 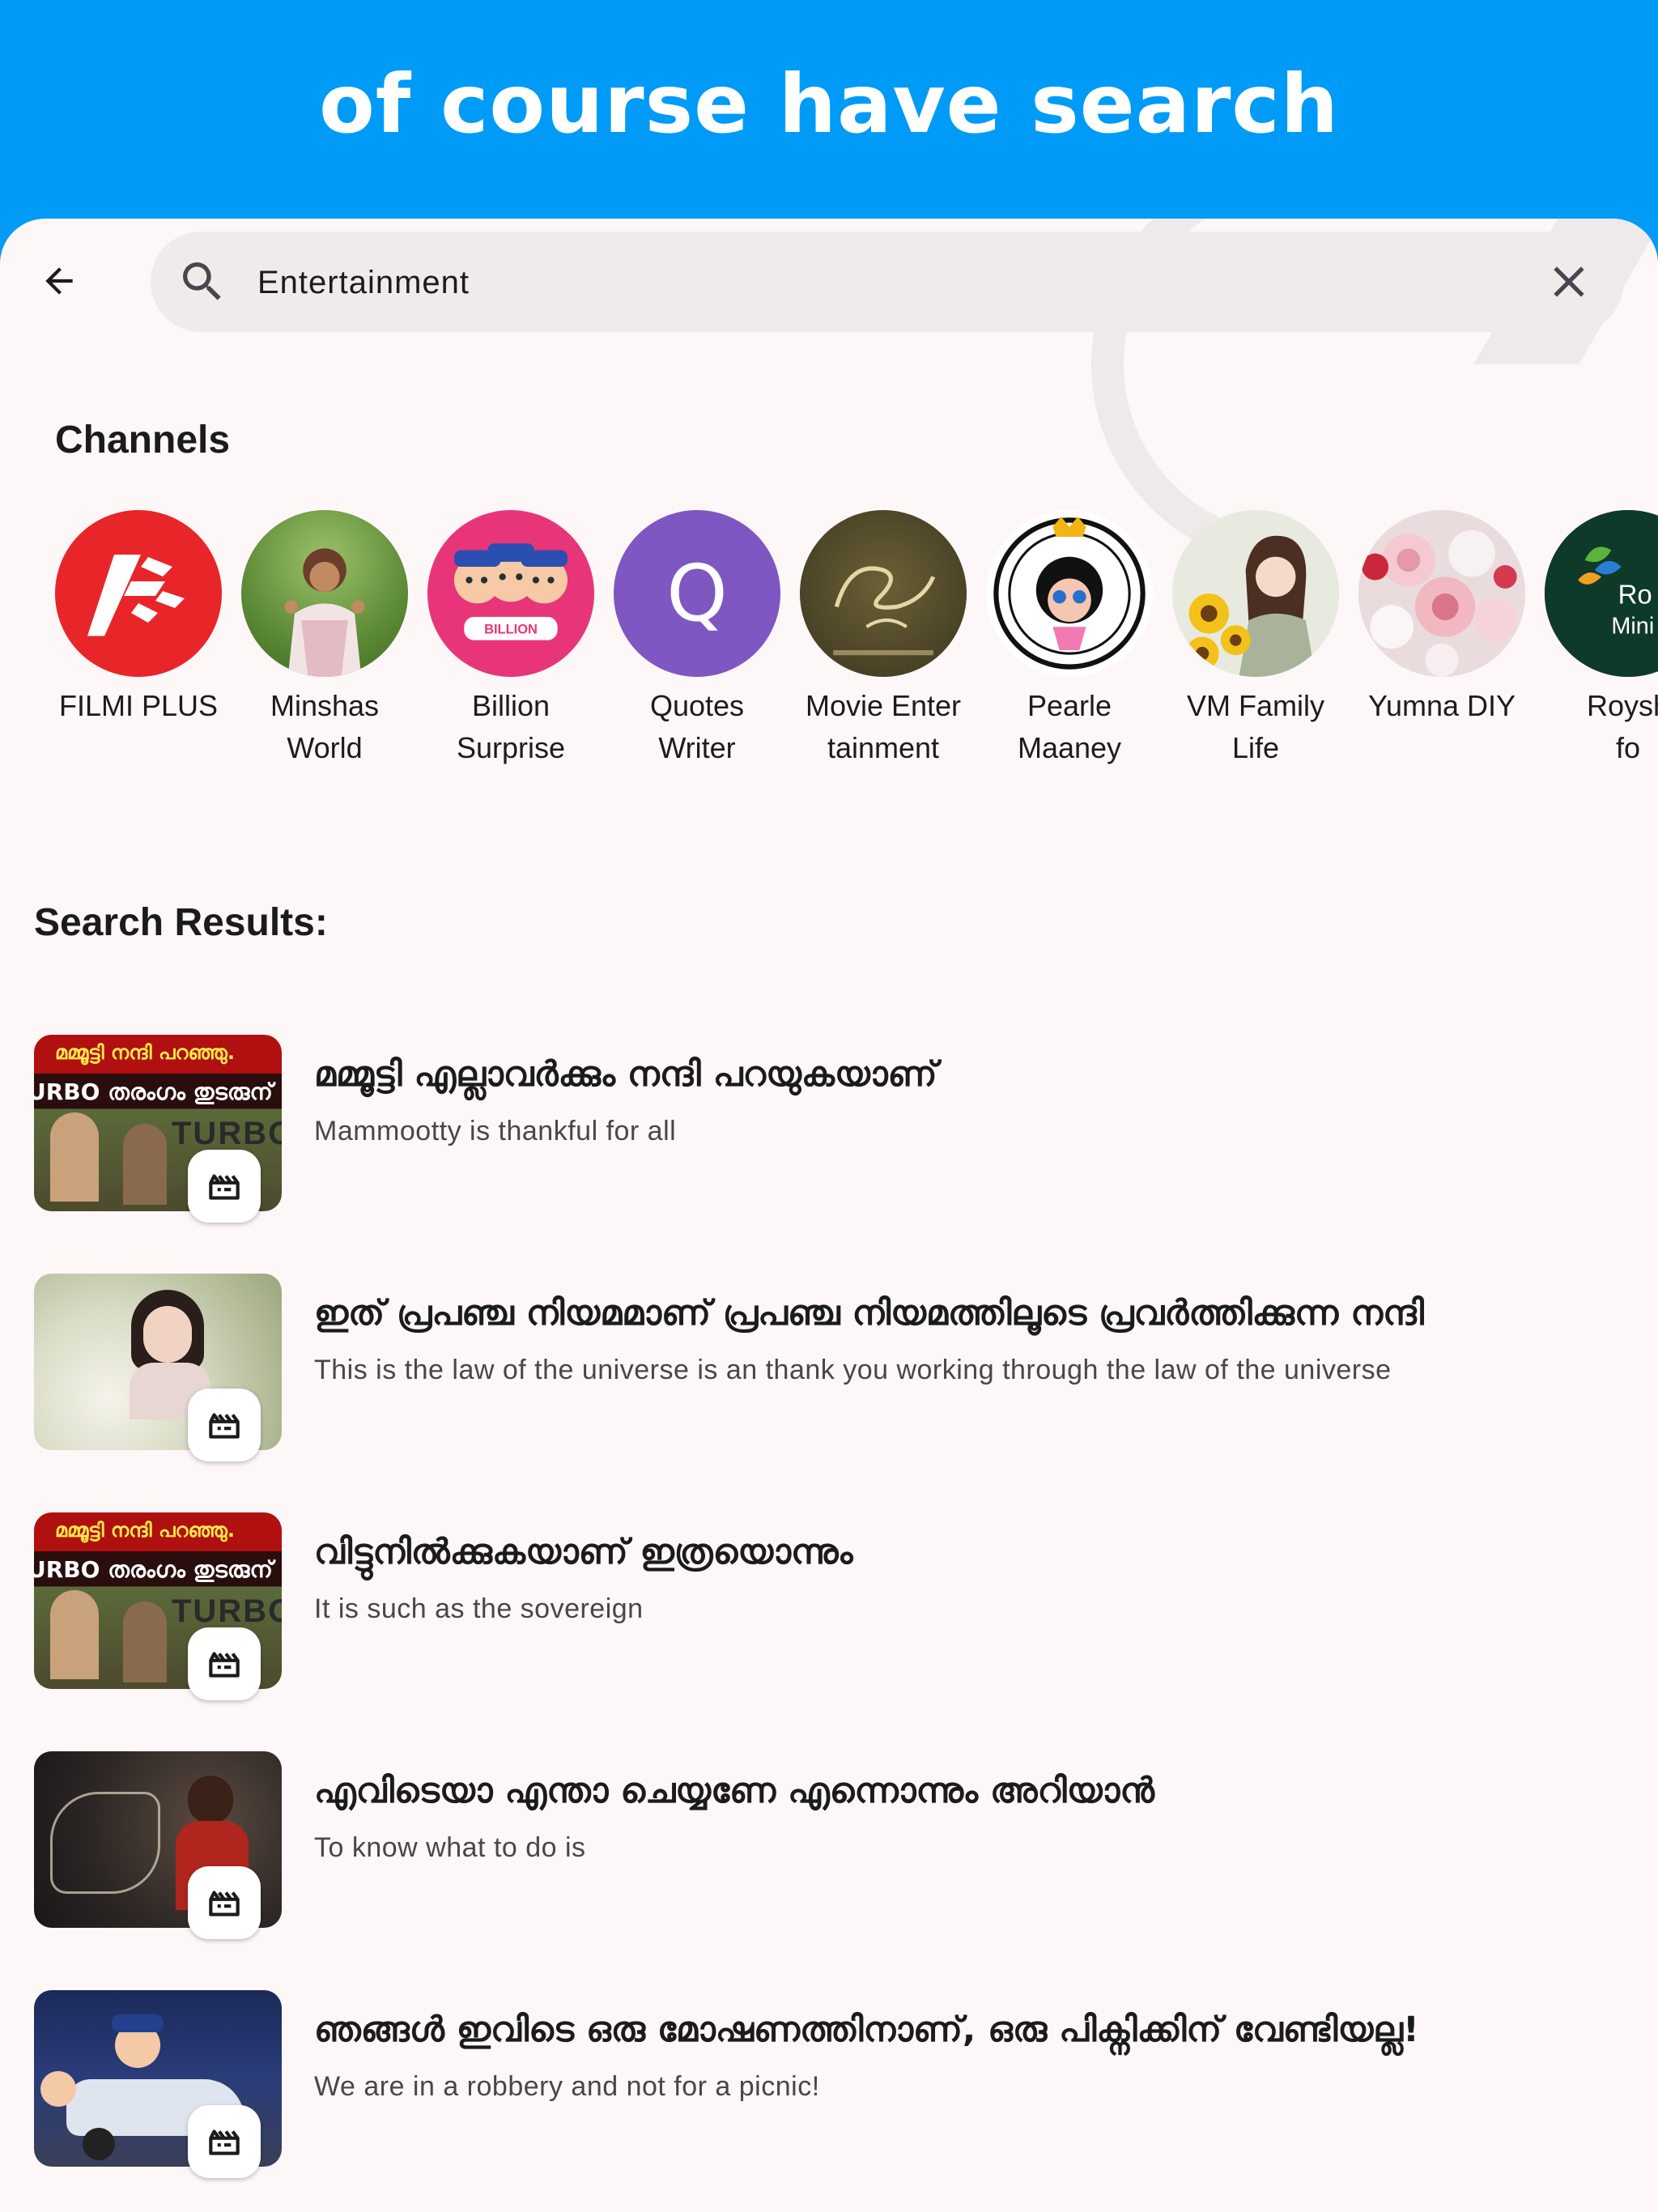 I want to click on back-button, so click(x=59, y=281).